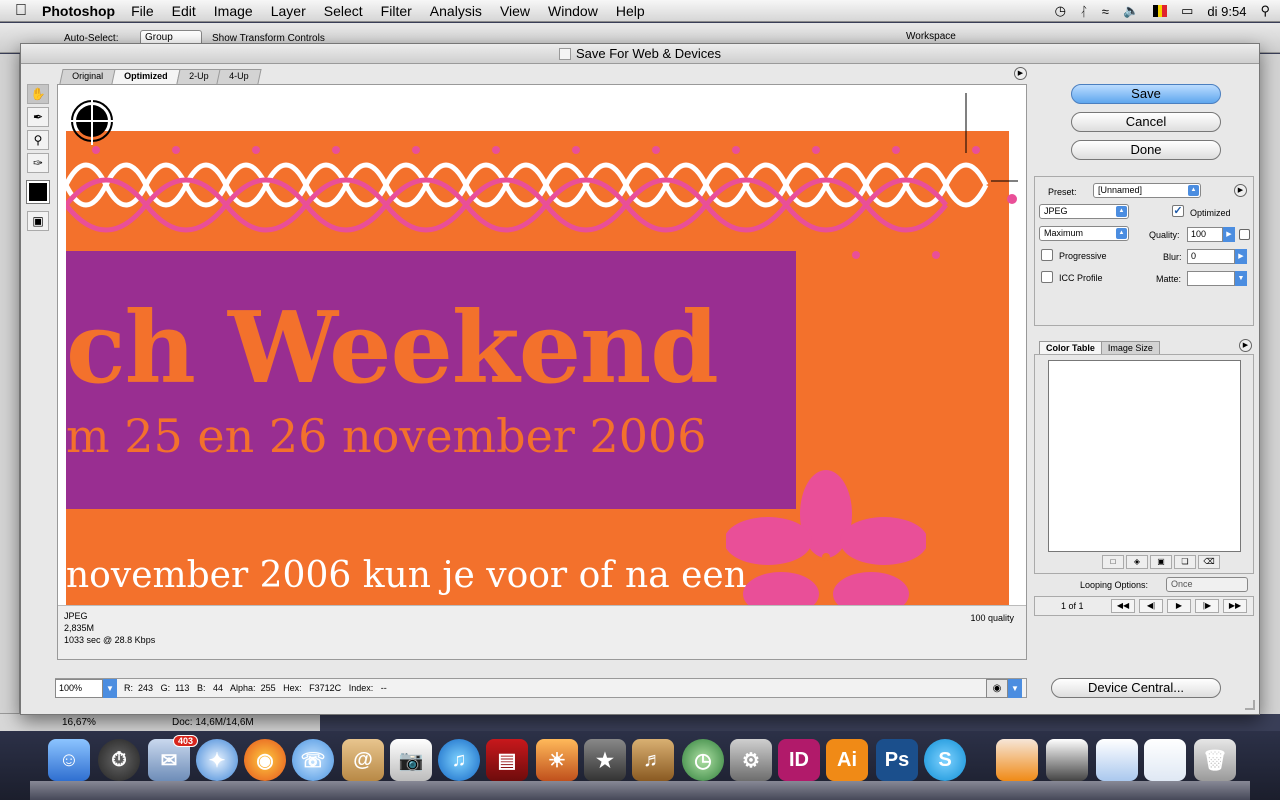 The height and width of the screenshot is (800, 1280). Describe the element at coordinates (931, 36) in the screenshot. I see `workspace-button: Workspace` at that location.